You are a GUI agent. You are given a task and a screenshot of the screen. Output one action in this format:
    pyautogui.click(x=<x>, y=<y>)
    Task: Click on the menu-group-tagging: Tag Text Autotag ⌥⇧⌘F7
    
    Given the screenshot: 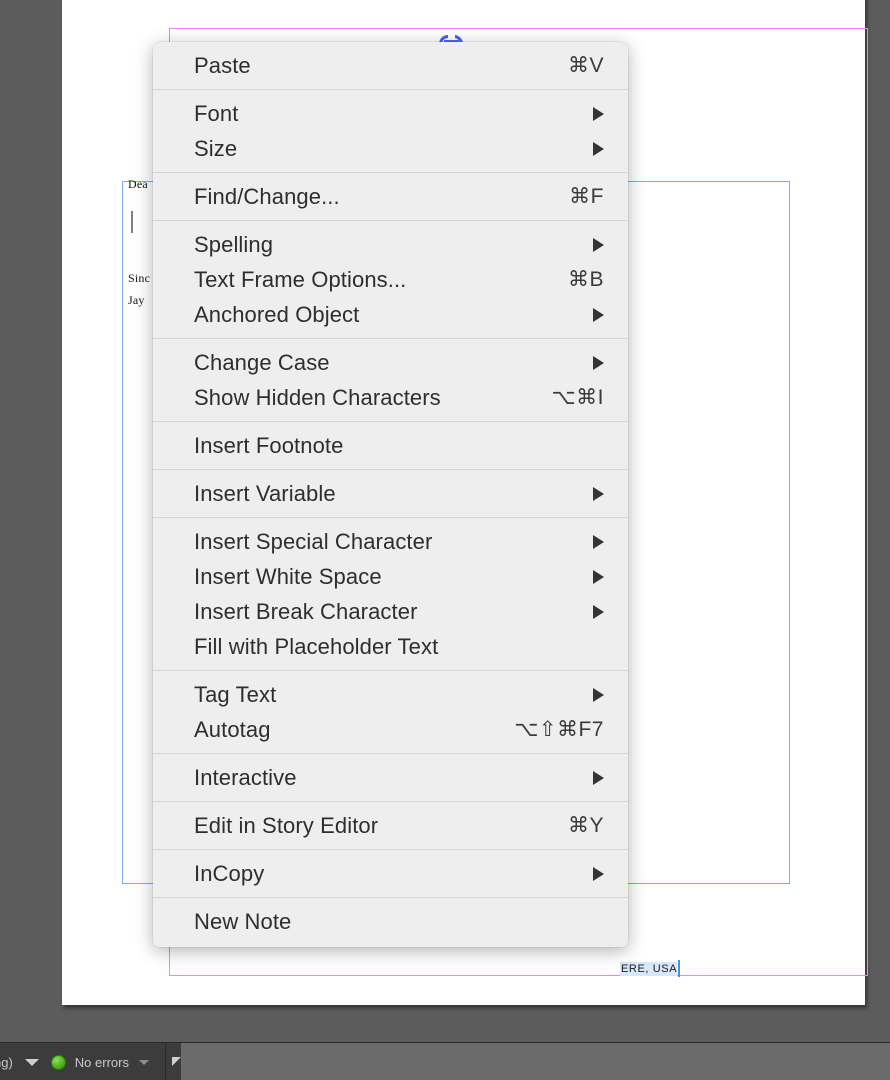 What is the action you would take?
    pyautogui.click(x=390, y=712)
    